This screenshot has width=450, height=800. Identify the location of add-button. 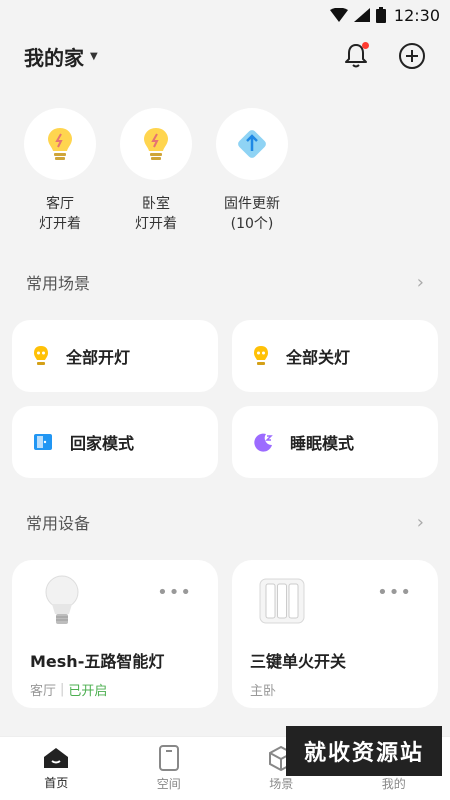
(412, 56).